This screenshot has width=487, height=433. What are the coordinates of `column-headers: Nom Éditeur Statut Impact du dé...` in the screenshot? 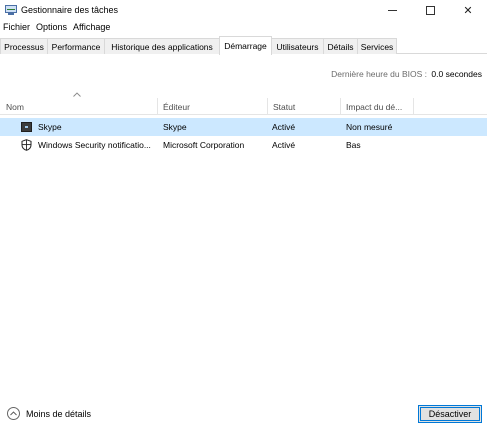 It's located at (243, 106).